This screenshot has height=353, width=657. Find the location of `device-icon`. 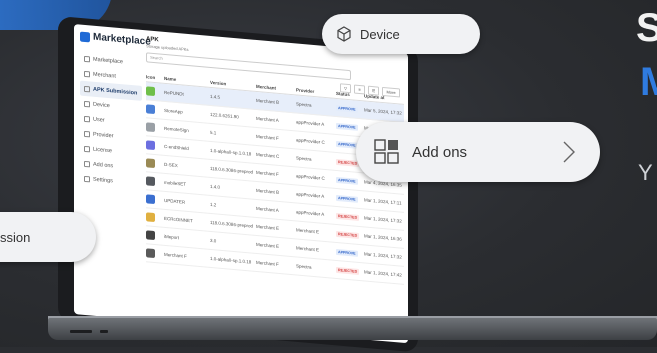

device-icon is located at coordinates (87, 103).